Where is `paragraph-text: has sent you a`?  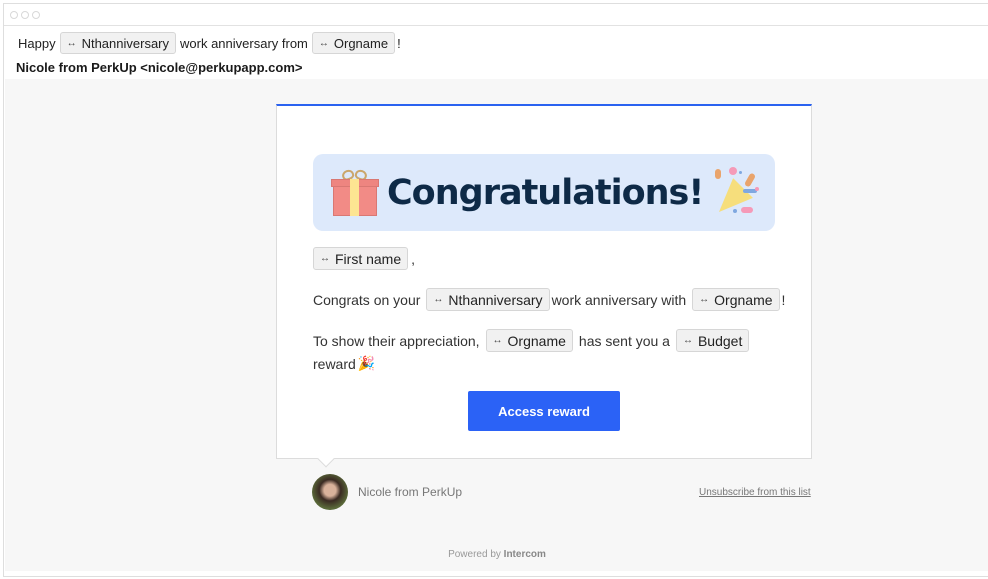
paragraph-text: has sent you a is located at coordinates (624, 340).